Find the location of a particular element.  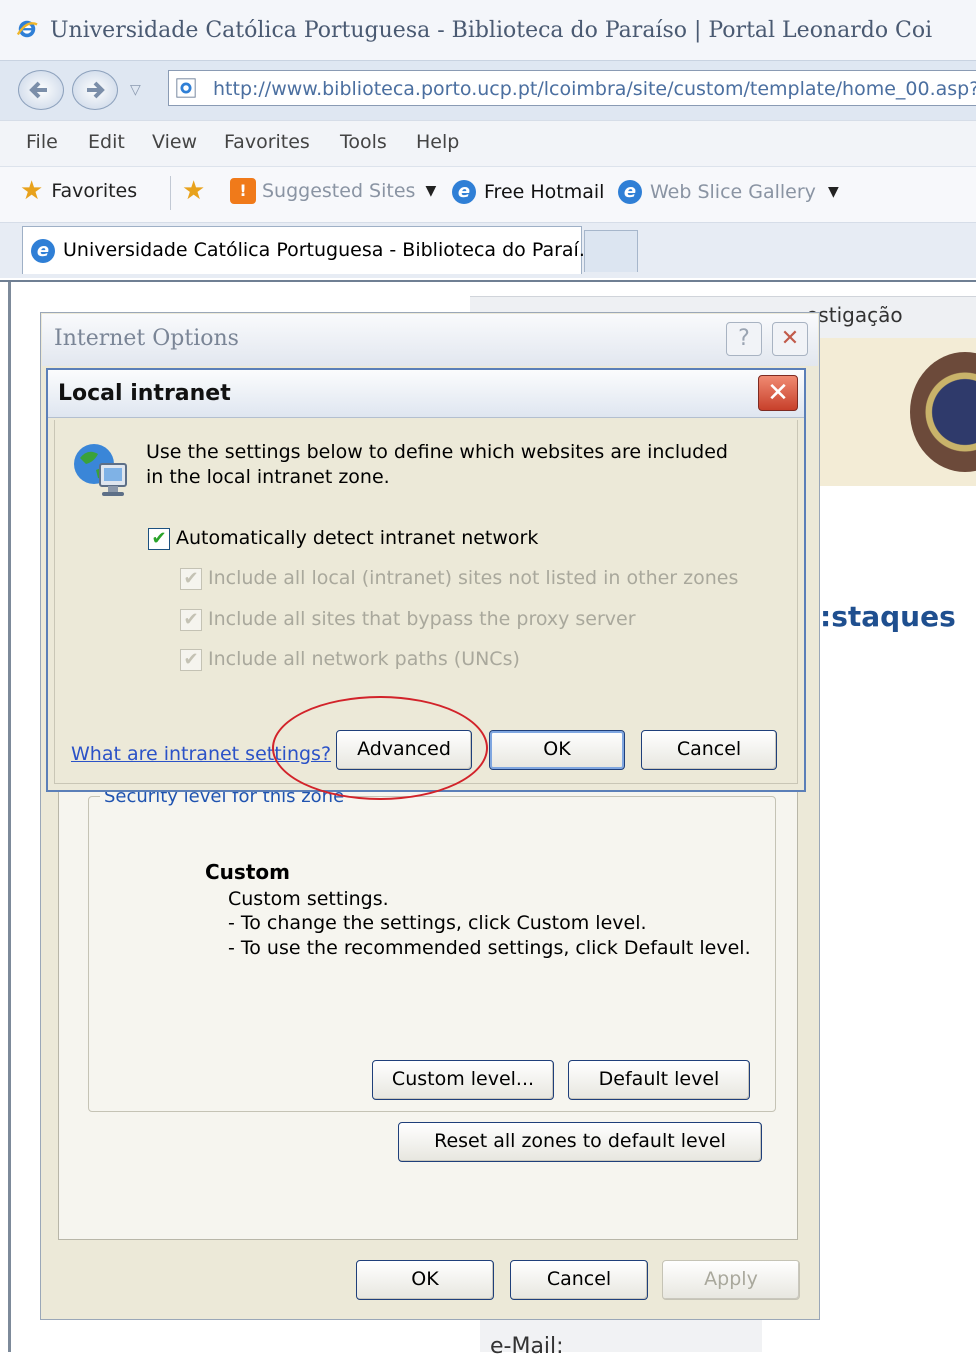

suggested-sites-icon: ! is located at coordinates (243, 191).